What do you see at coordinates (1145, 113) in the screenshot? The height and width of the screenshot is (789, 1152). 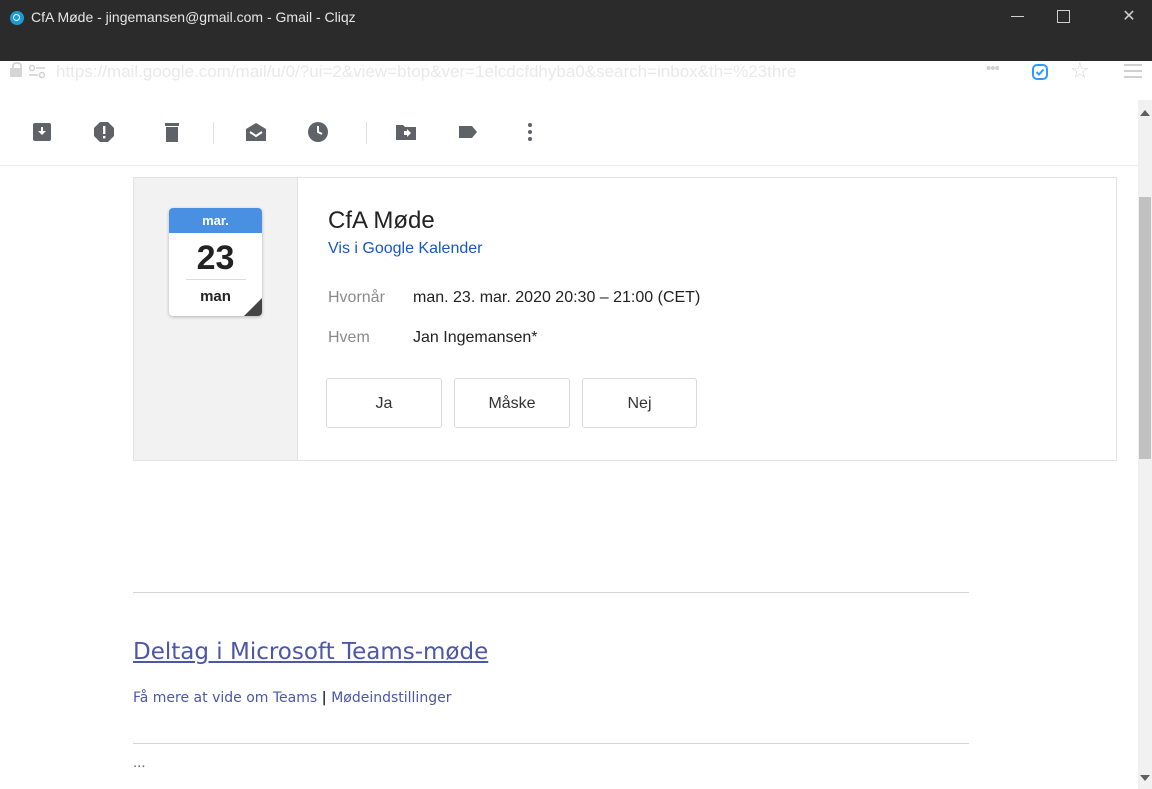 I see `scroll-up-icon` at bounding box center [1145, 113].